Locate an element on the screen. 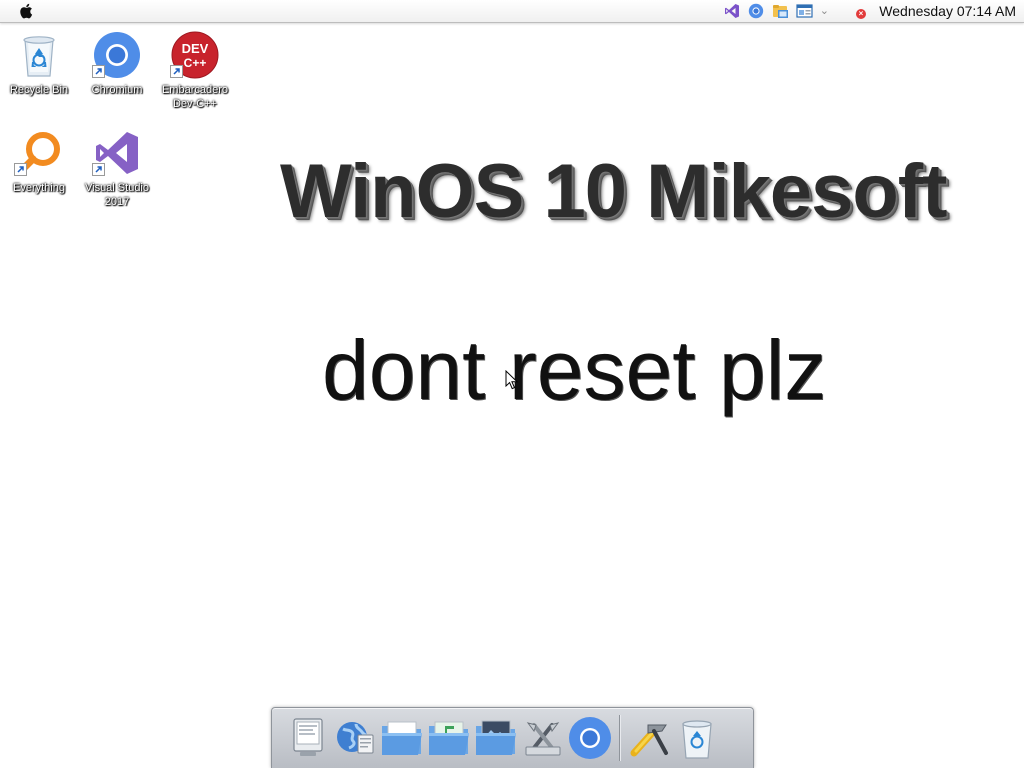 The image size is (1024, 768). dev-cpp-icon: DEV C++ is located at coordinates (195, 55).